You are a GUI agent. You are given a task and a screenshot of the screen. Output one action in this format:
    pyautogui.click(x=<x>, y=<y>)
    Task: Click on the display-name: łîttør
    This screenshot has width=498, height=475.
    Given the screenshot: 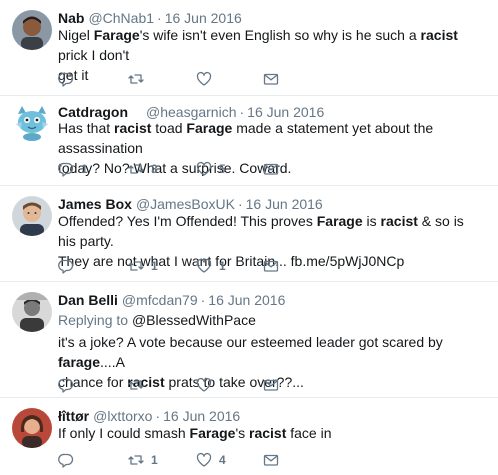 What is the action you would take?
    pyautogui.click(x=73, y=416)
    